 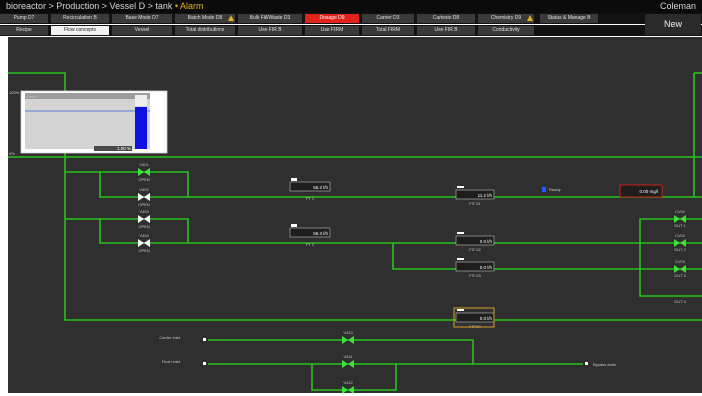 I want to click on valve-label: V403, so click(x=144, y=211).